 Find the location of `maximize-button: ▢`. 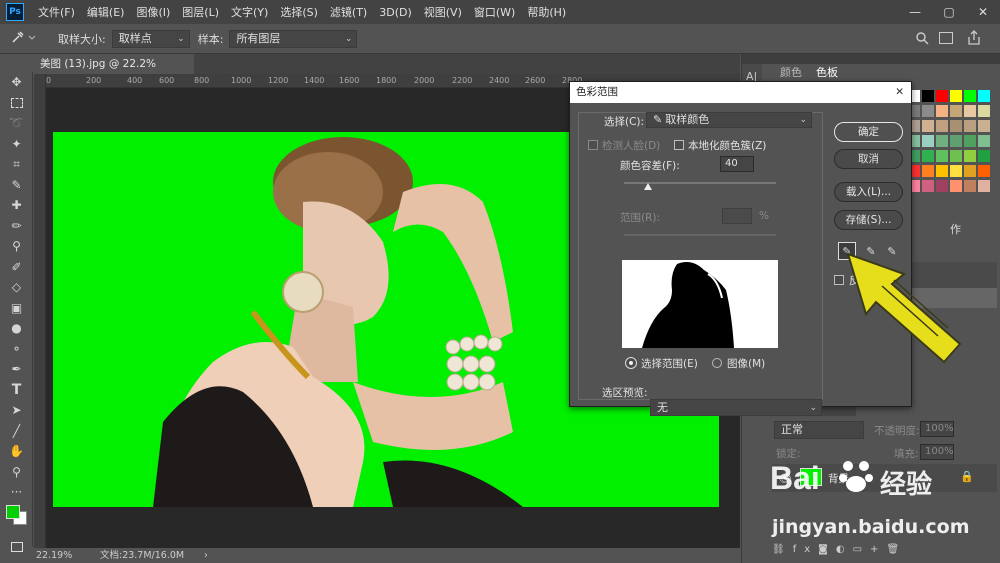

maximize-button: ▢ is located at coordinates (949, 12).